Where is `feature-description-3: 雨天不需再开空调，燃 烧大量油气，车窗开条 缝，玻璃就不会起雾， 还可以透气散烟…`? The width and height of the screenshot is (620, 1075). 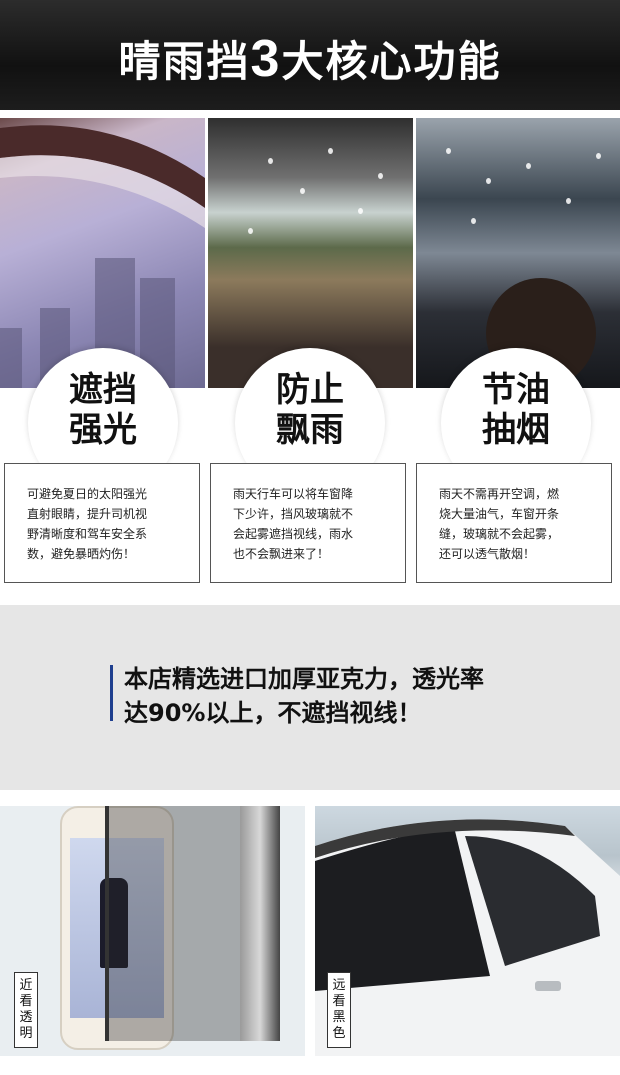 feature-description-3: 雨天不需再开空调，燃 烧大量油气，车窗开条 缝，玻璃就不会起雾， 还可以透气散烟… is located at coordinates (514, 523).